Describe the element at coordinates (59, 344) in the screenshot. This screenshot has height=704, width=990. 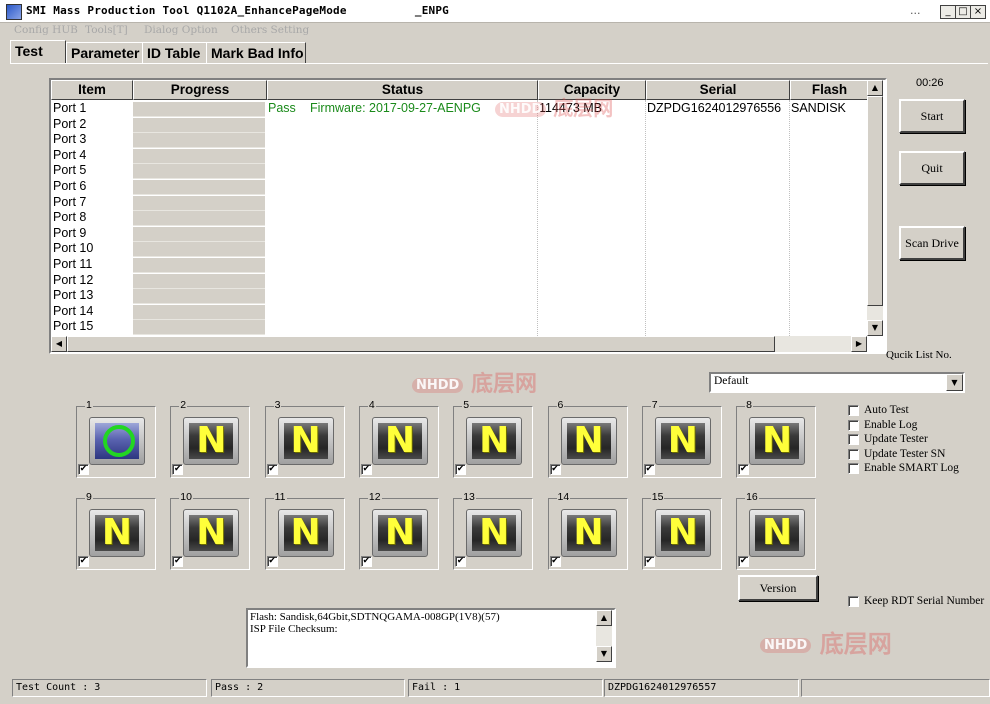
I see `scroll-left-icon: ◀` at that location.